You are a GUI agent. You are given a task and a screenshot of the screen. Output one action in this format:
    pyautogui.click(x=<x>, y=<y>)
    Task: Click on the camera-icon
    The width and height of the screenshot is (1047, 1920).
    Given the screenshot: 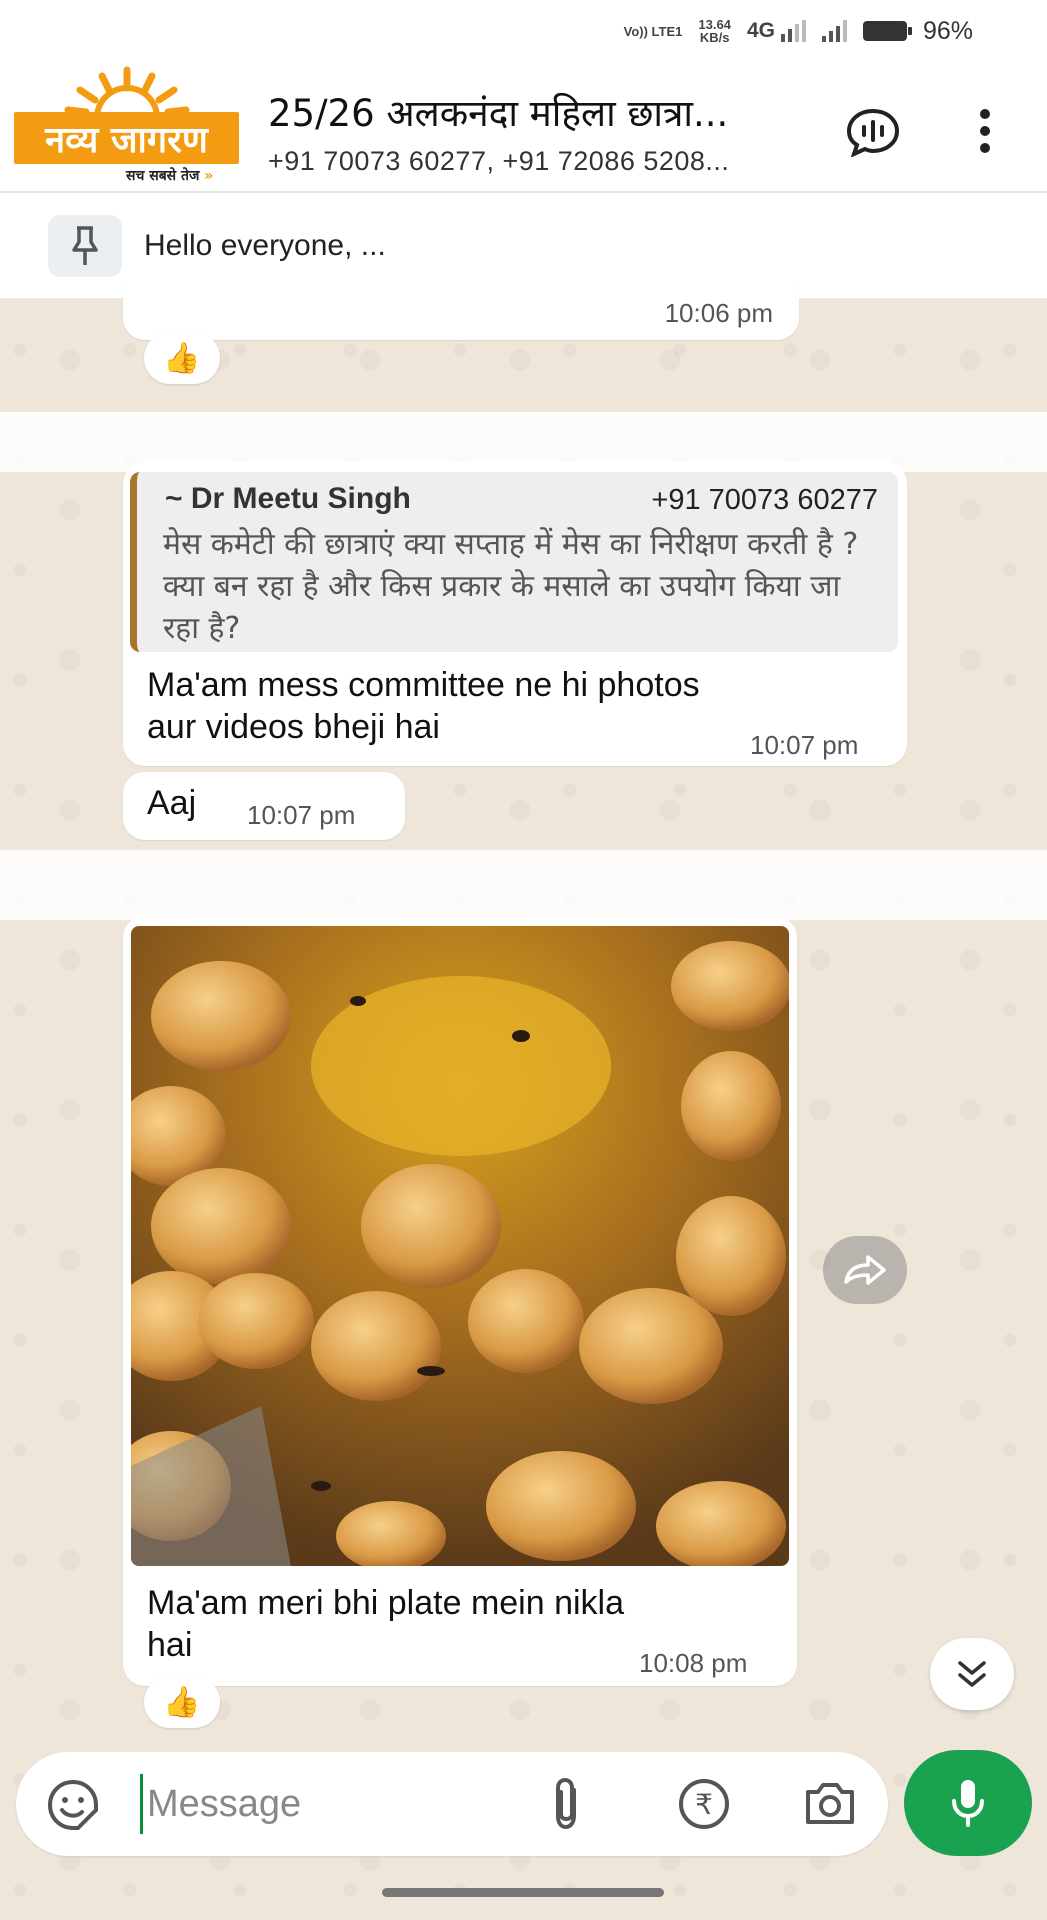 What is the action you would take?
    pyautogui.click(x=830, y=1803)
    